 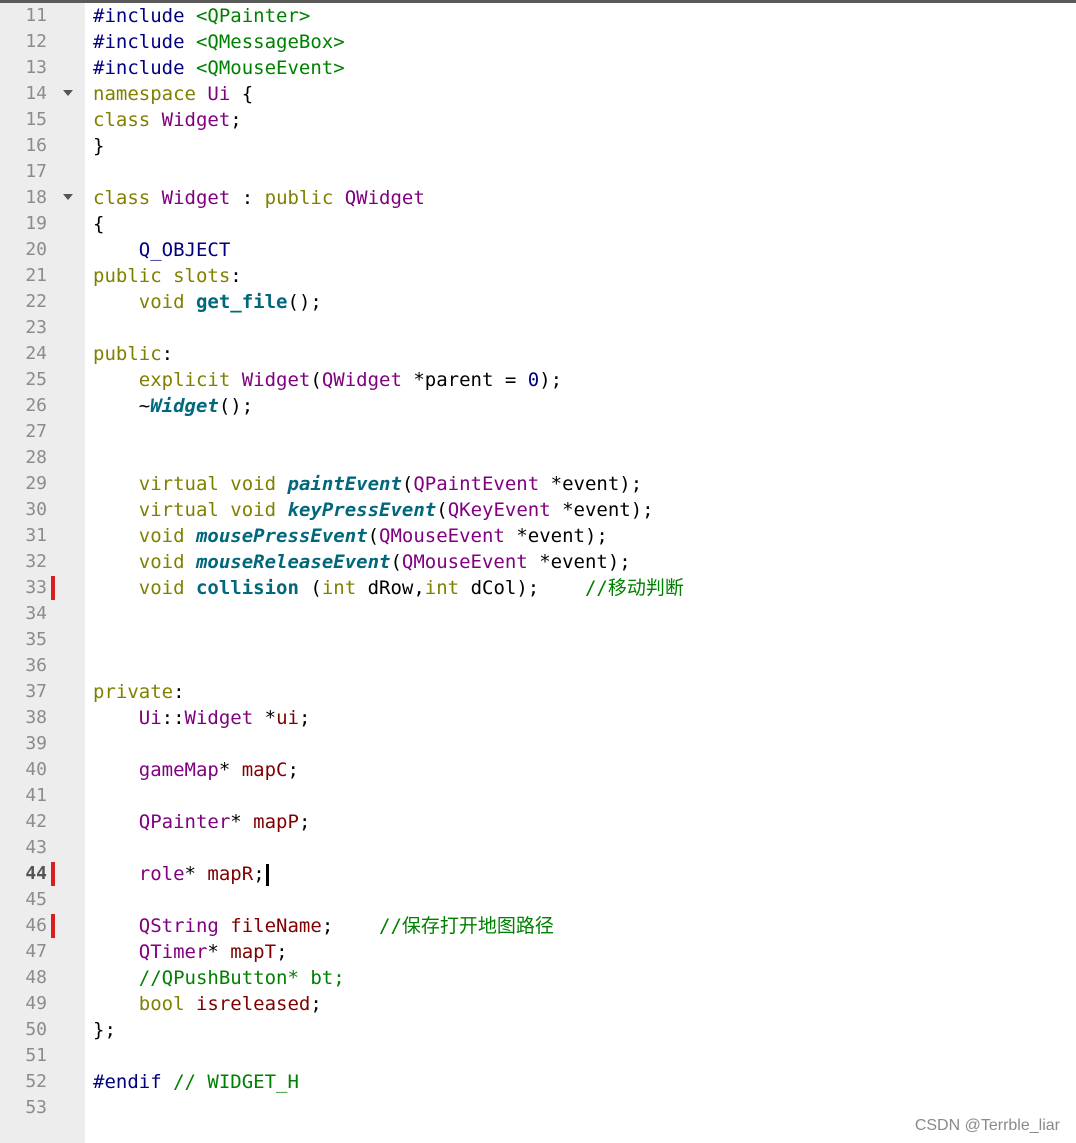 I want to click on code-token: fileName, so click(x=276, y=926).